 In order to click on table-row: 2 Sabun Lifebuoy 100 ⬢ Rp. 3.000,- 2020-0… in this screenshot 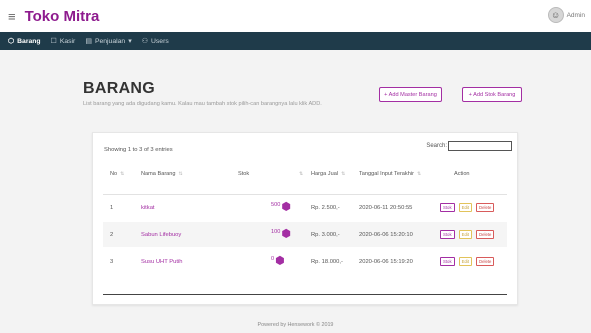, I will do `click(305, 234)`.